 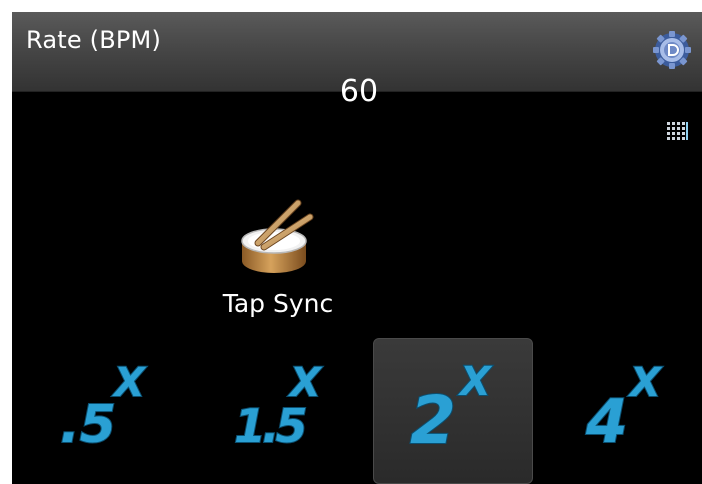 I want to click on multiplier-half-button: .5 X, so click(x=102, y=411).